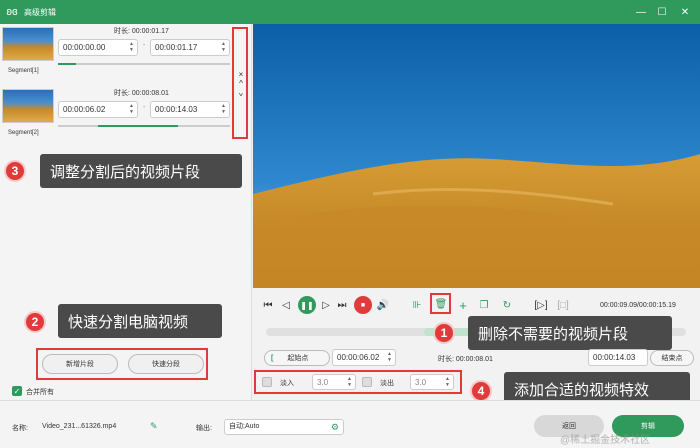 This screenshot has height=448, width=700. I want to click on move-down-icon: ^, so click(241, 92).